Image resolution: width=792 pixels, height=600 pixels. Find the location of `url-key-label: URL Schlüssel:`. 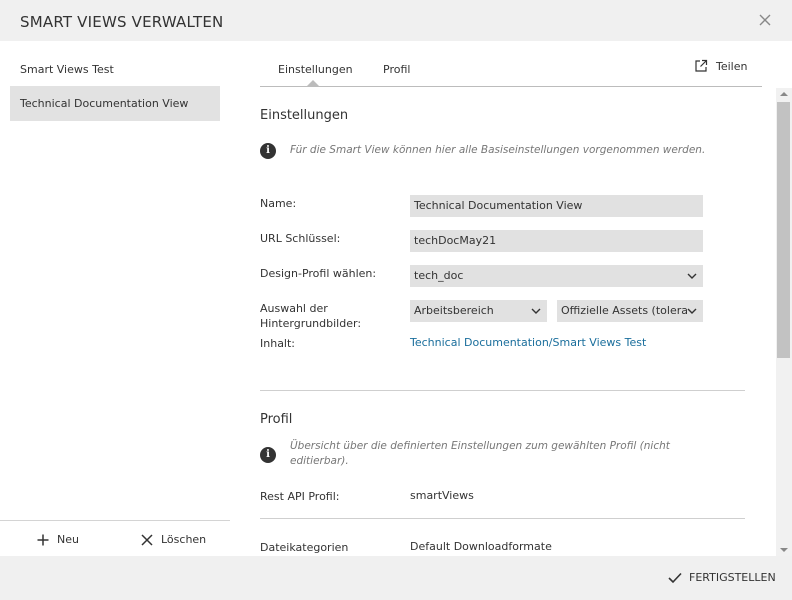

url-key-label: URL Schlüssel: is located at coordinates (300, 238).